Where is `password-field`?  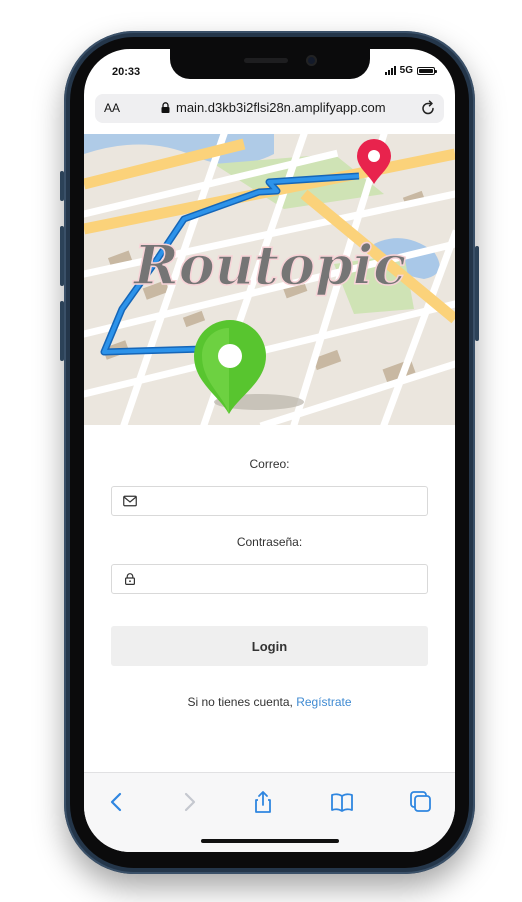
password-field is located at coordinates (269, 579).